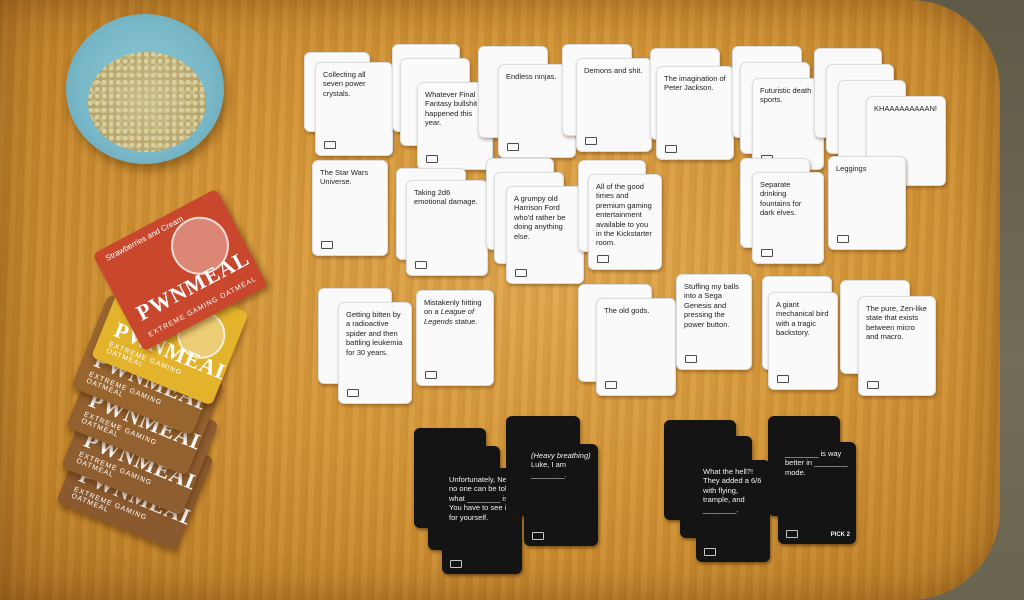 This screenshot has width=1024, height=600. I want to click on card-text: Demons and shit., so click(613, 70).